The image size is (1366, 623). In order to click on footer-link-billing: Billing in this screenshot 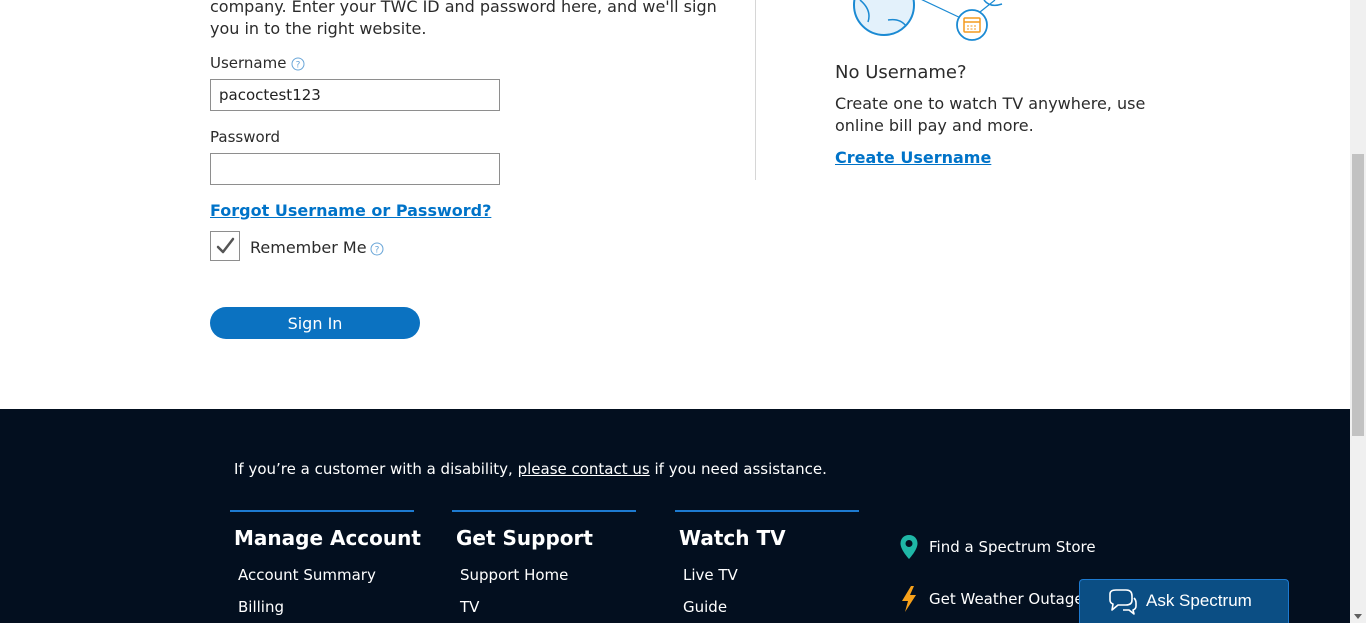, I will do `click(261, 607)`.